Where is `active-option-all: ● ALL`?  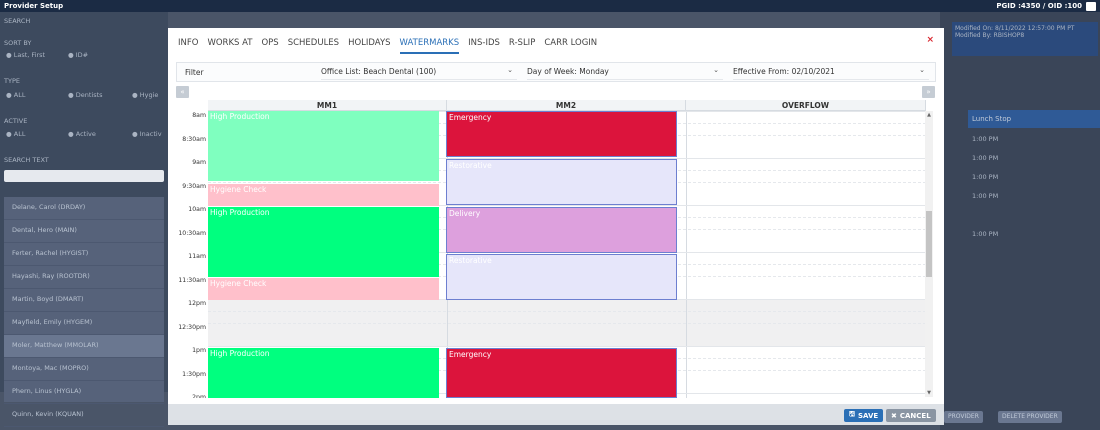 active-option-all: ● ALL is located at coordinates (15, 134).